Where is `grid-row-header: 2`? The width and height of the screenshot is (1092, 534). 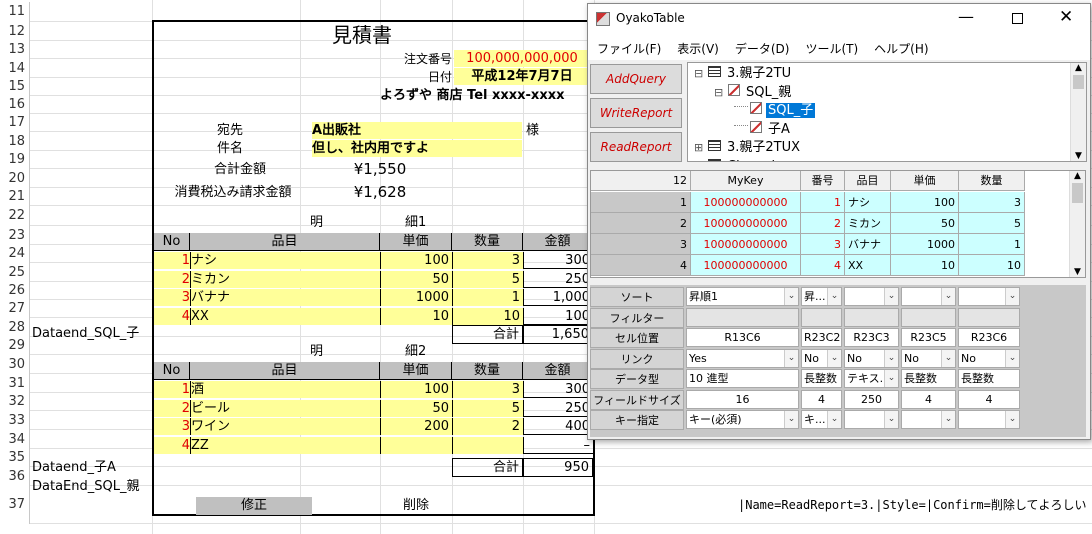 grid-row-header: 2 is located at coordinates (641, 223).